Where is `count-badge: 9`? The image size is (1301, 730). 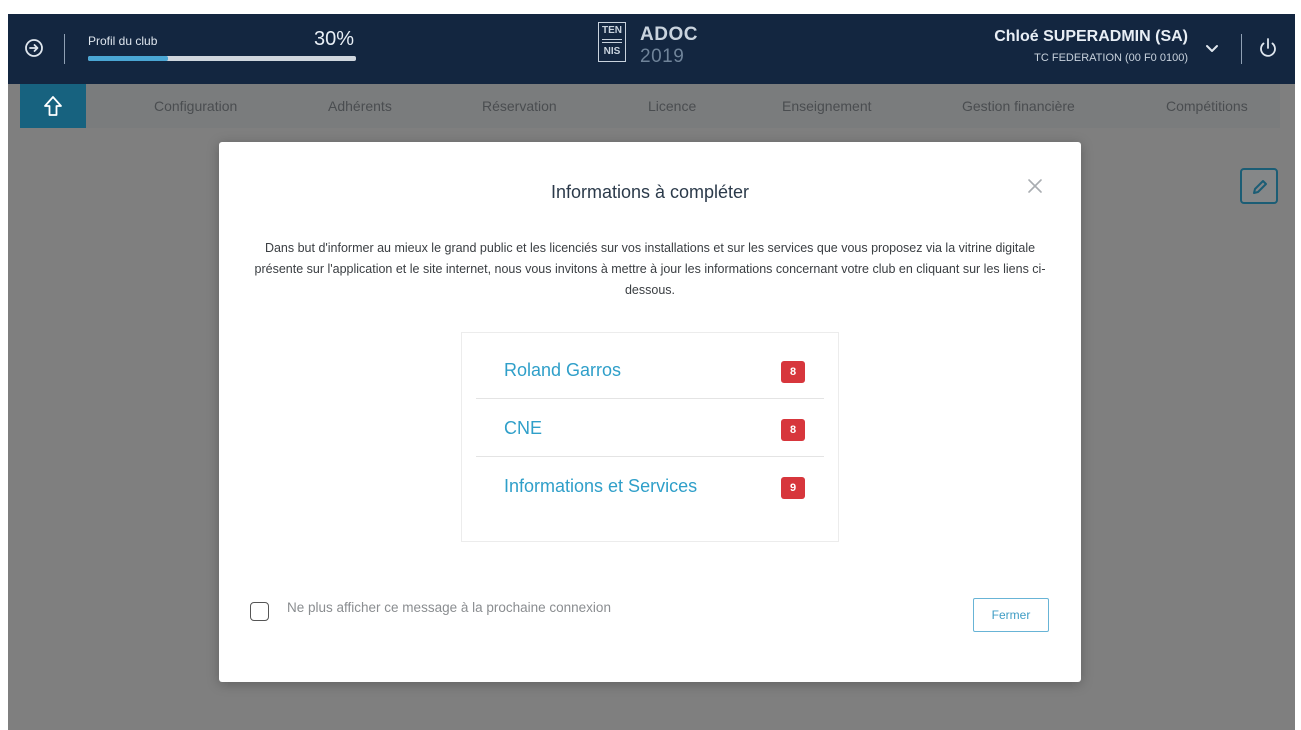
count-badge: 9 is located at coordinates (793, 488).